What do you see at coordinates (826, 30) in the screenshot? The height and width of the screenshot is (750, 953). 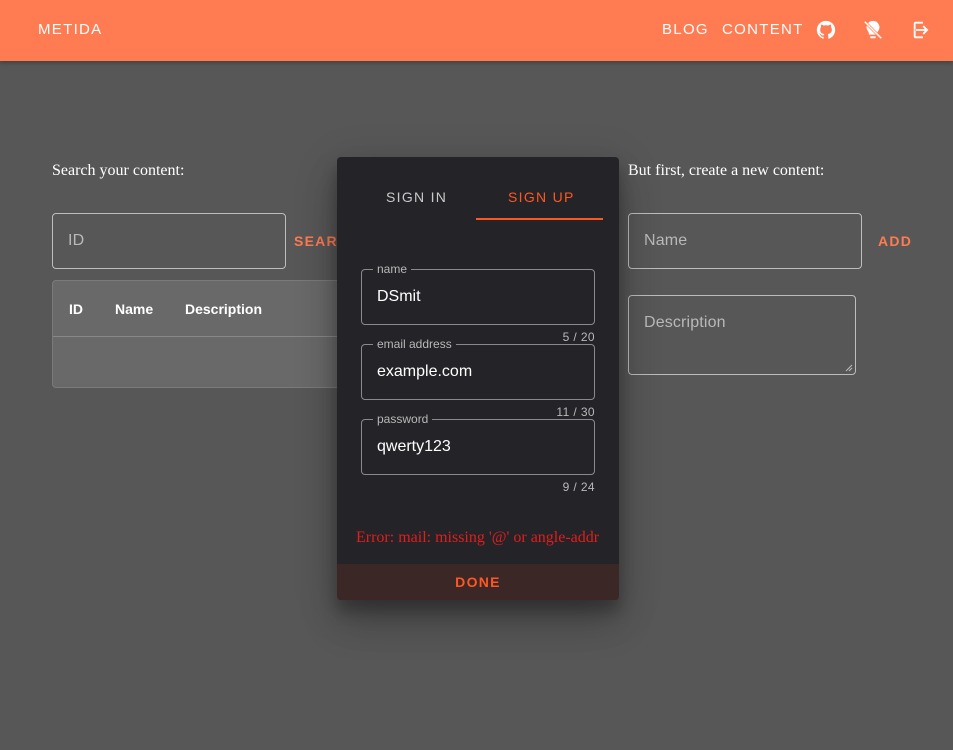 I see `github-icon` at bounding box center [826, 30].